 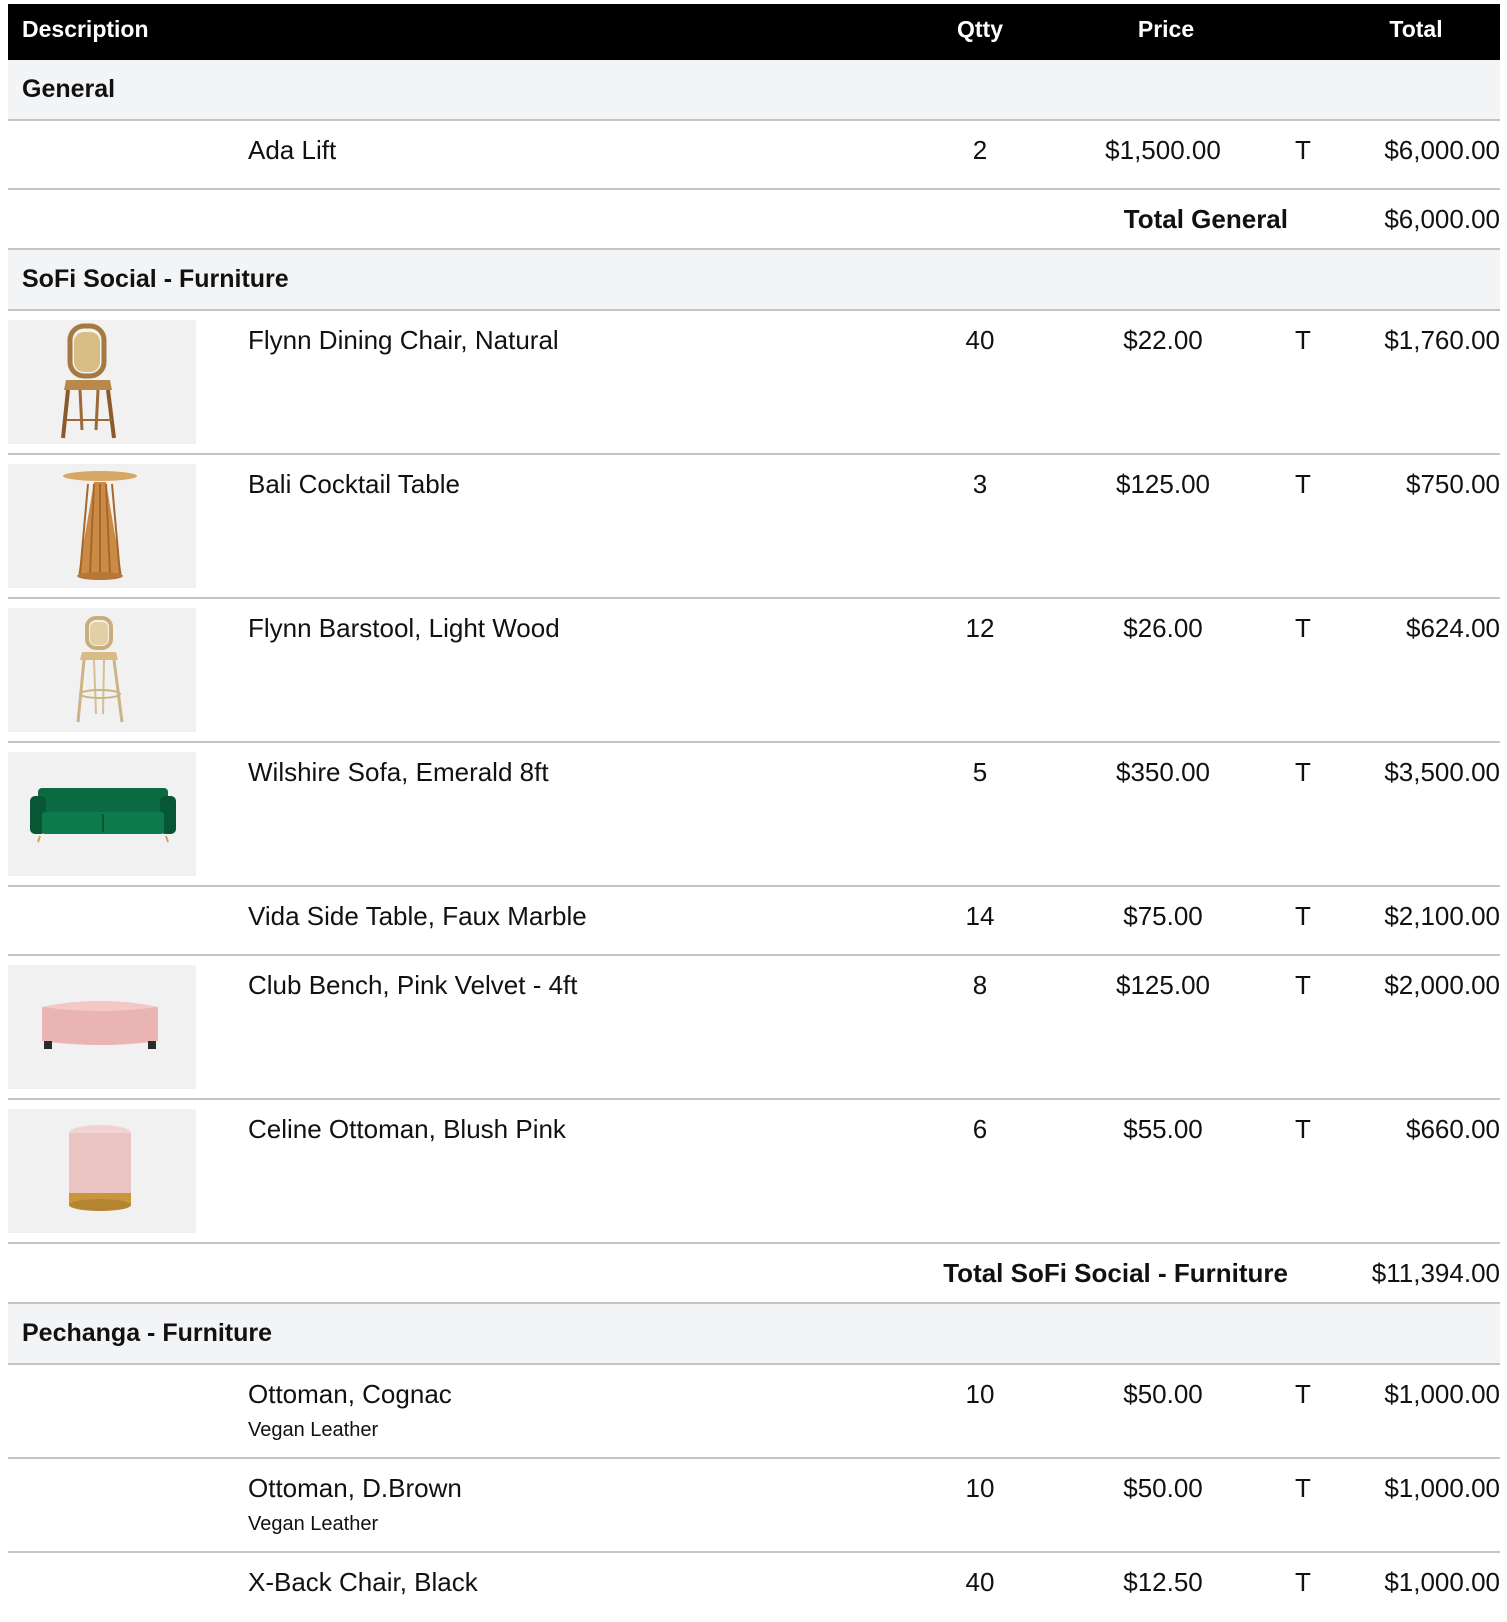 I want to click on section-total-value: $11,394.00, so click(x=1435, y=1273).